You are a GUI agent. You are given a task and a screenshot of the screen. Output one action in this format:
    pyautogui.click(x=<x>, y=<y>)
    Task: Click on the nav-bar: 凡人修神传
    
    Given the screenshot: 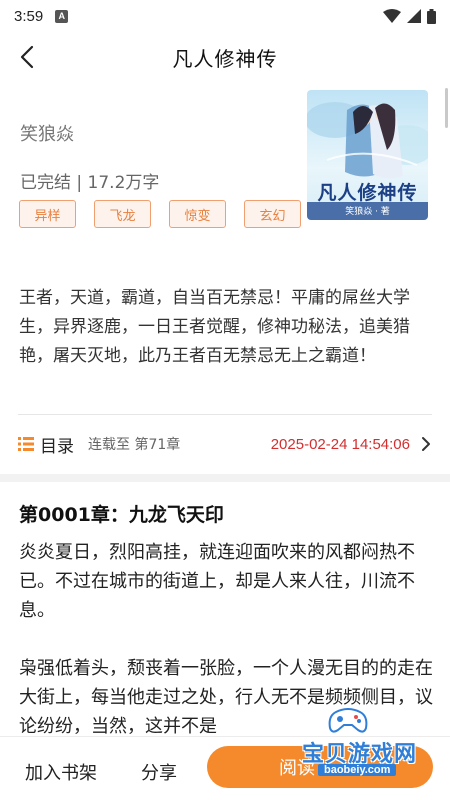 What is the action you would take?
    pyautogui.click(x=225, y=57)
    